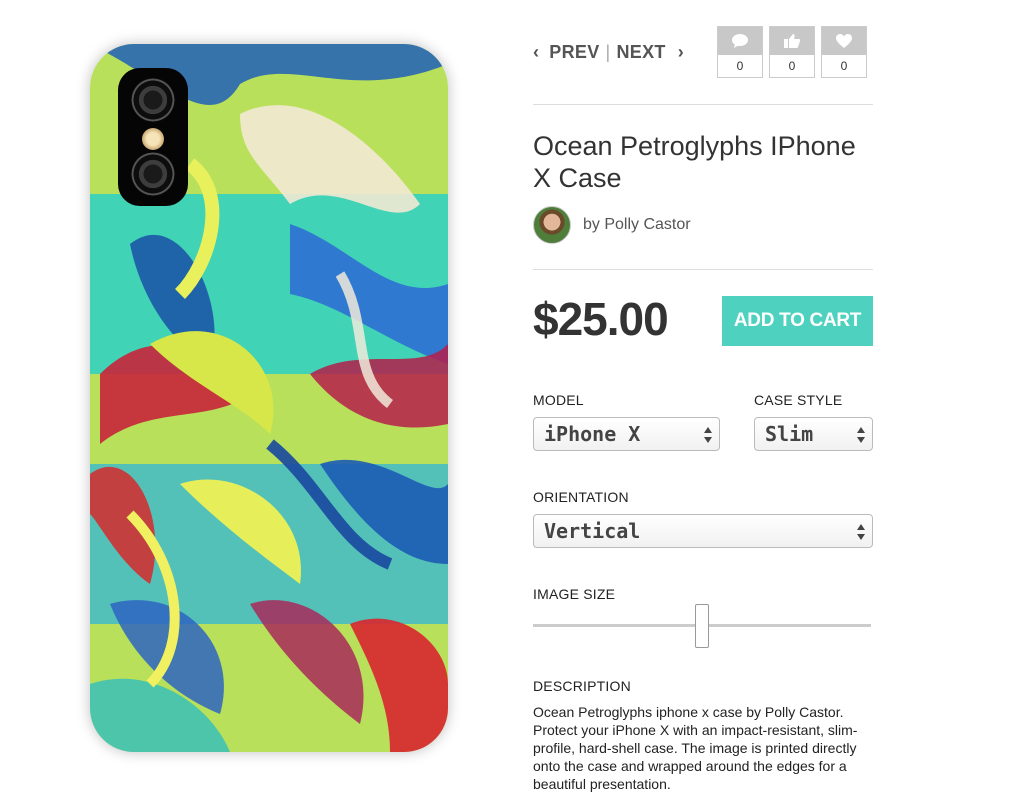 Image resolution: width=1024 pixels, height=793 pixels. What do you see at coordinates (574, 594) in the screenshot?
I see `image-size-label: IMAGE SIZE` at bounding box center [574, 594].